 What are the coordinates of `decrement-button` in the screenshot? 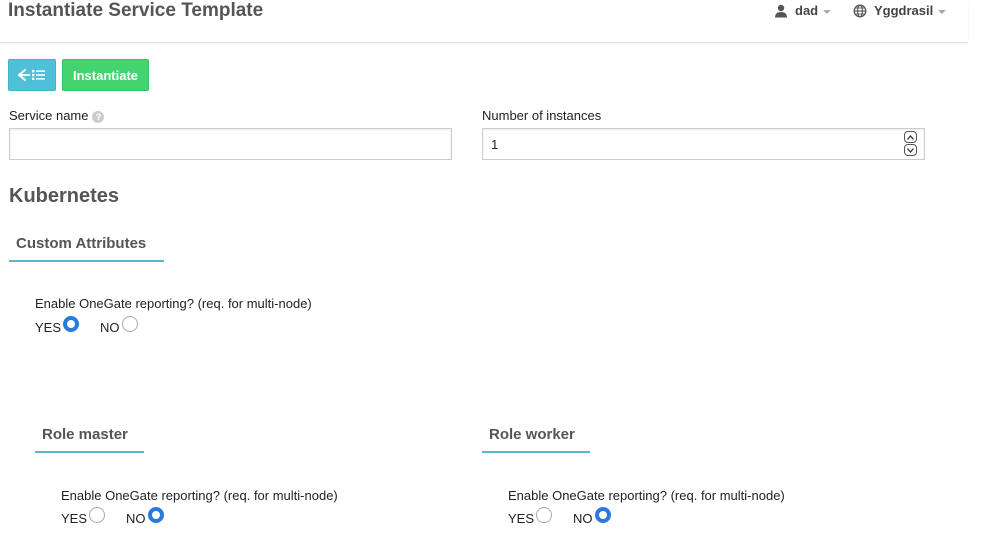 It's located at (910, 150).